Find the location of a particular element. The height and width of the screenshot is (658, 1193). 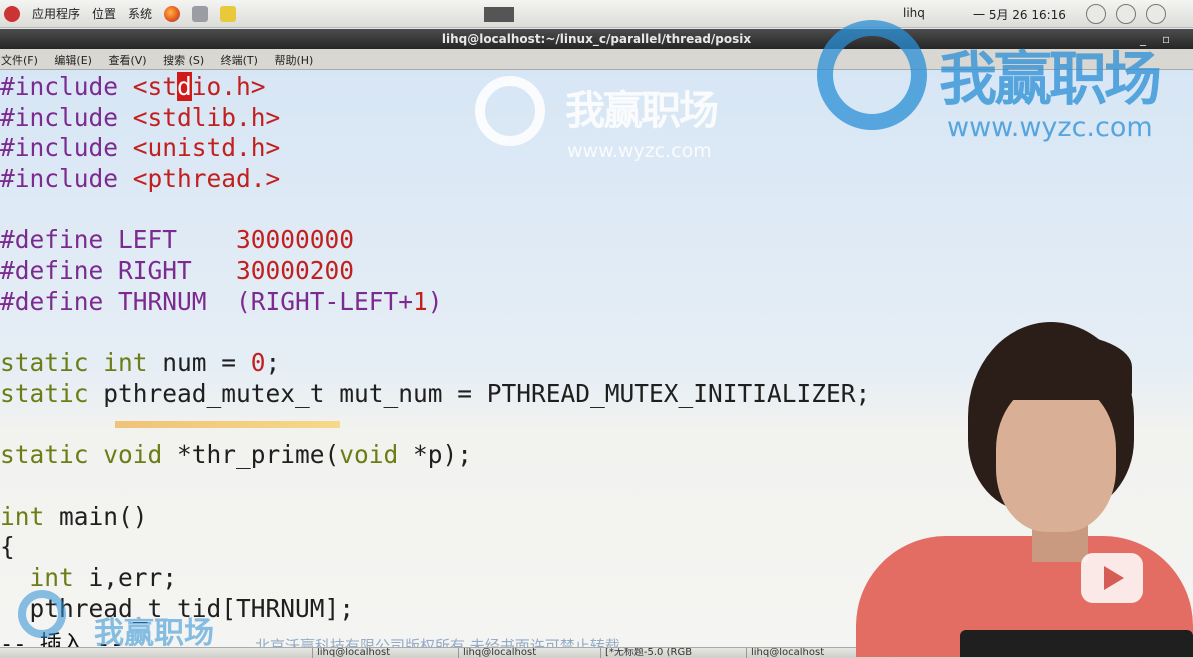

menu-terminal: 终端(T) is located at coordinates (242, 58).